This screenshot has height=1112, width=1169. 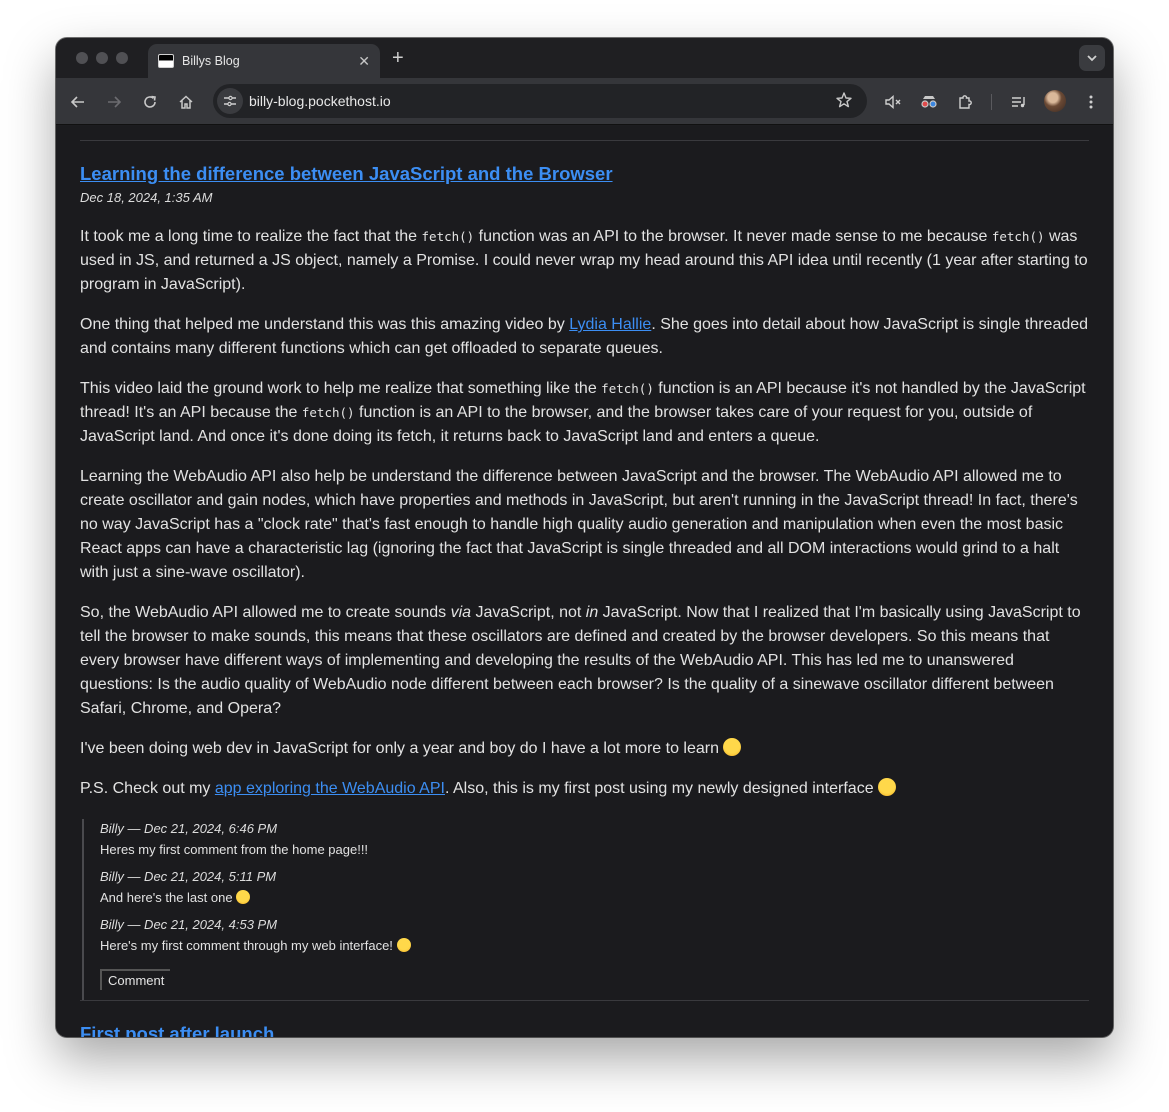 I want to click on site-favicon-icon, so click(x=166, y=61).